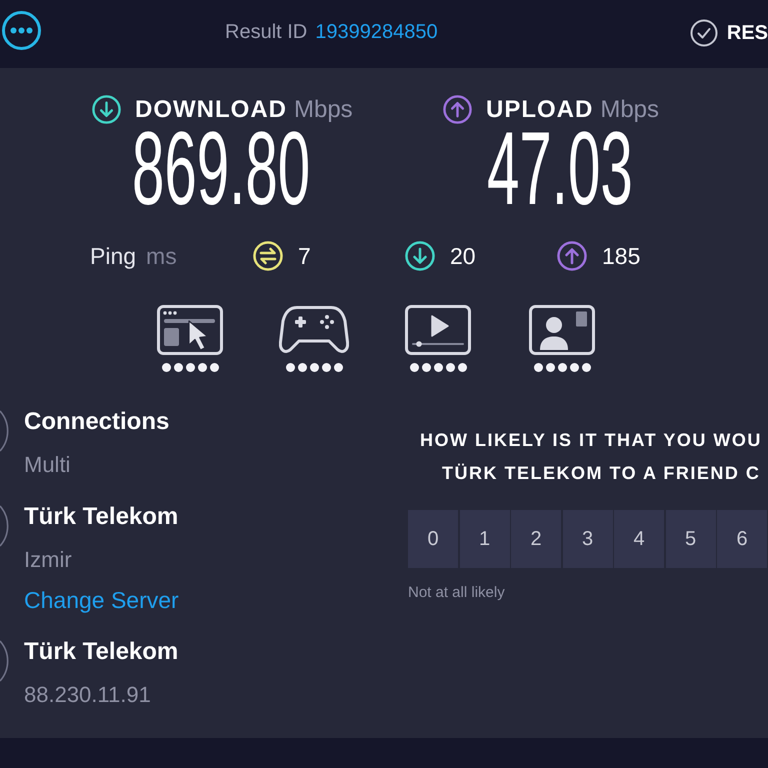 The image size is (768, 768). I want to click on video-call-icon, so click(562, 330).